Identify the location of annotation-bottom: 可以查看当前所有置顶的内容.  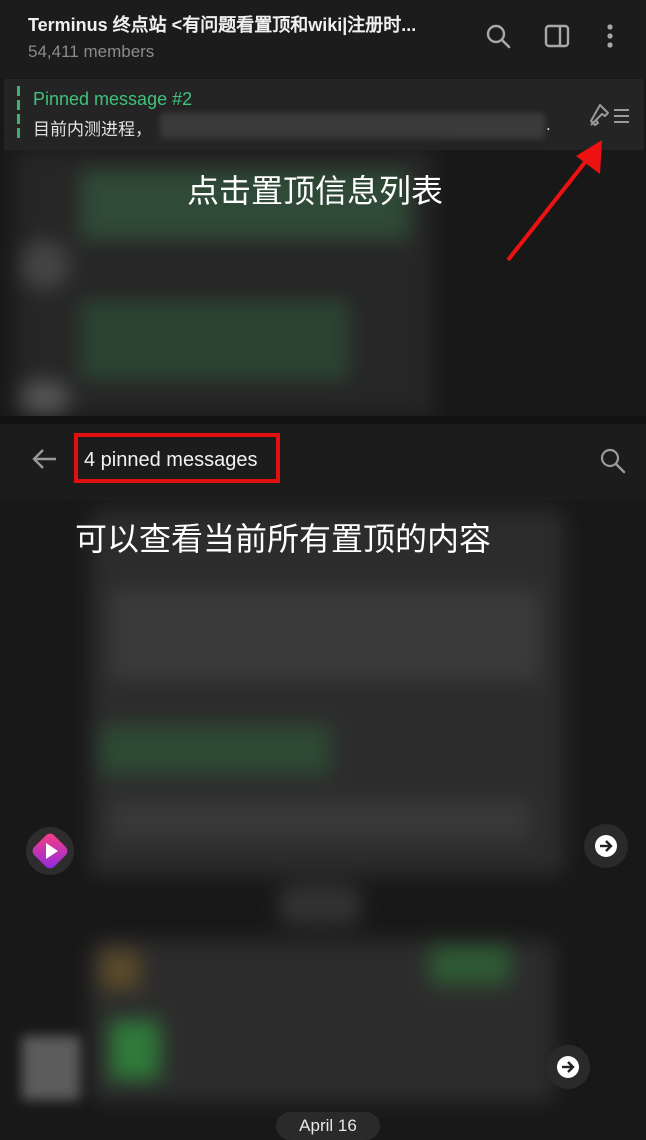
(283, 539).